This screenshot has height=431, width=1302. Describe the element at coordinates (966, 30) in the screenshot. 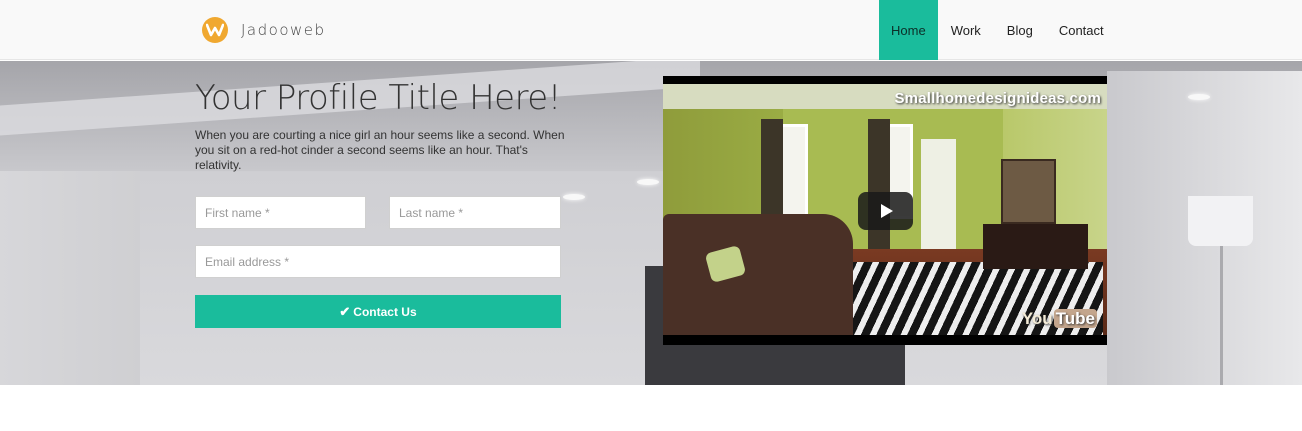

I see `nav-item-work: Work` at that location.